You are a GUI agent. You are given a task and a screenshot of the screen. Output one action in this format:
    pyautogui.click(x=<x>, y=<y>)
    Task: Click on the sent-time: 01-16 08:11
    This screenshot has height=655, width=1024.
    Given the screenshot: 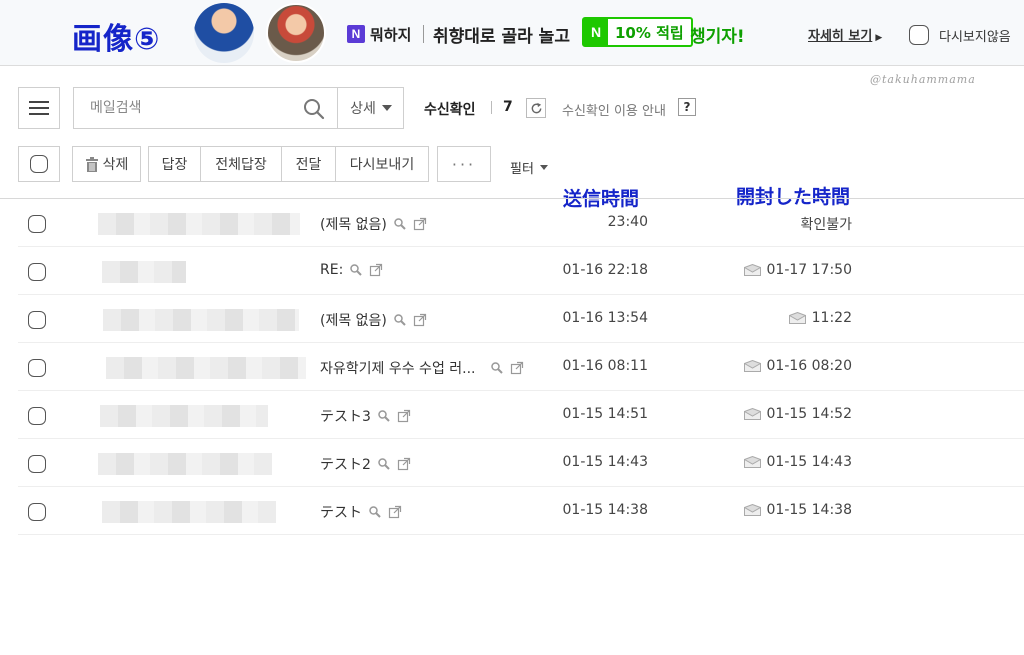 What is the action you would take?
    pyautogui.click(x=605, y=366)
    